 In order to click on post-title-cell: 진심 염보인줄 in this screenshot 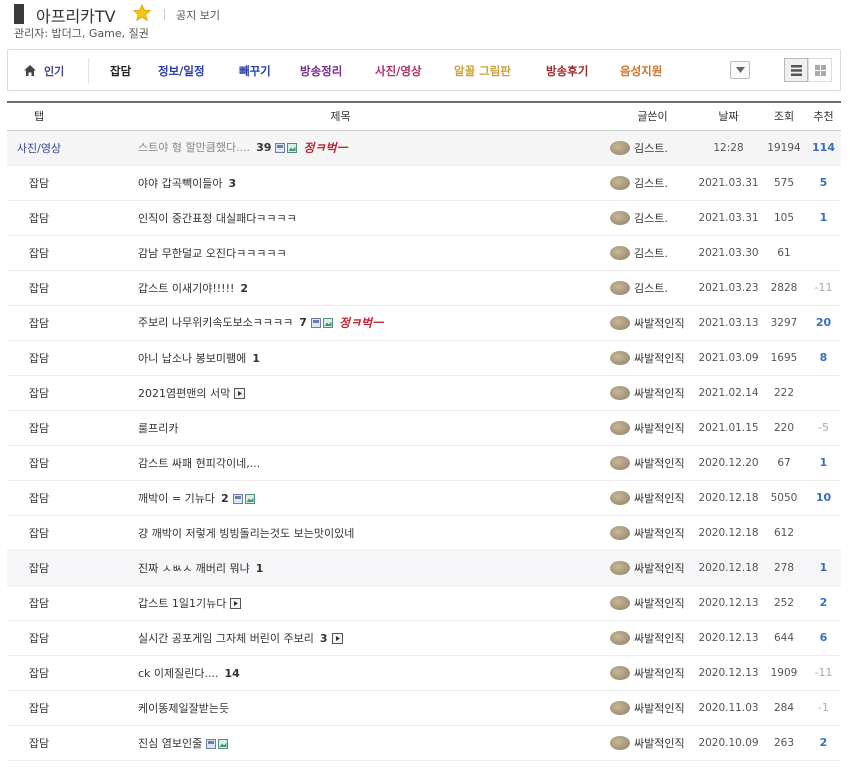, I will do `click(340, 743)`.